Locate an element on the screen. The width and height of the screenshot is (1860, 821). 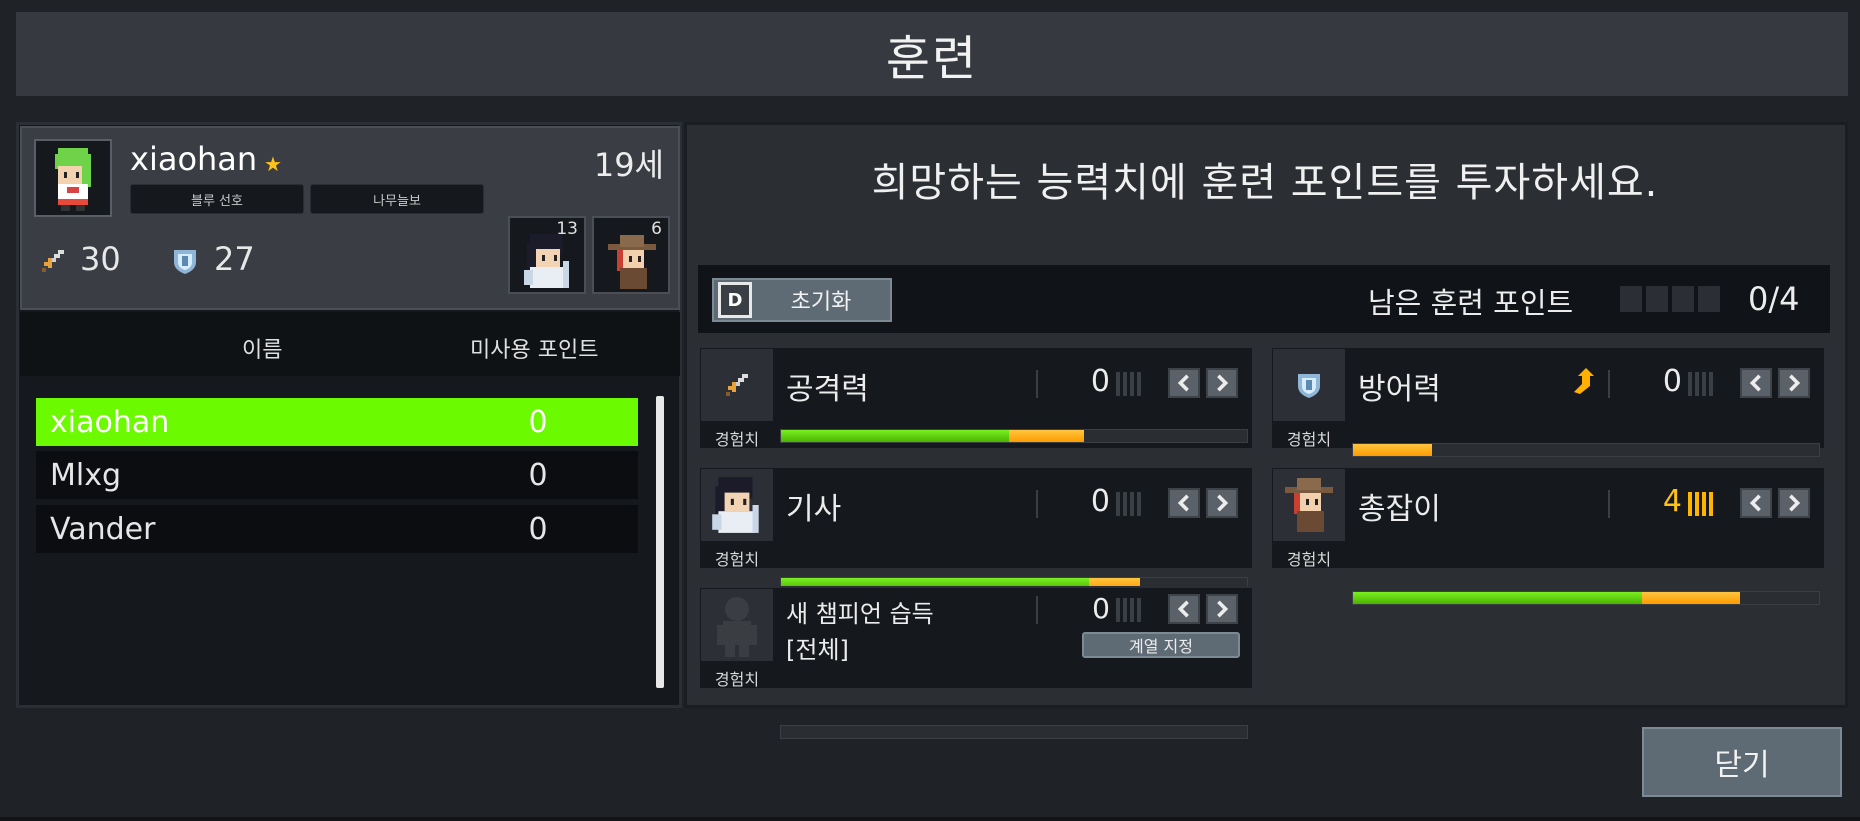
reset-hotkey: D is located at coordinates (735, 300).